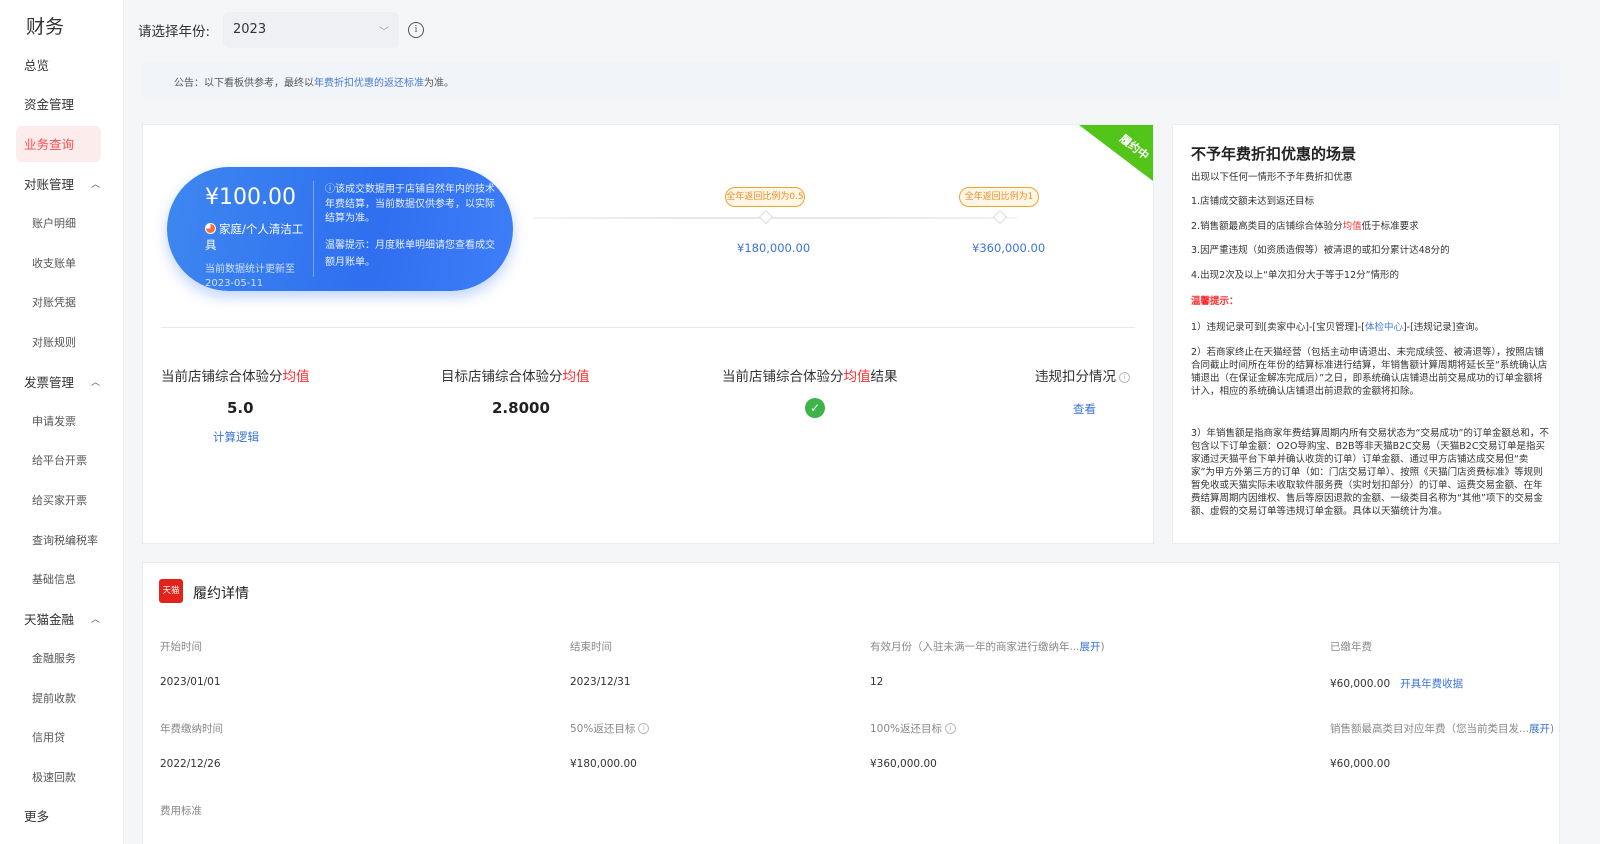  What do you see at coordinates (64, 383) in the screenshot?
I see `sidebar-group-invoice: 发票管理 ︿` at bounding box center [64, 383].